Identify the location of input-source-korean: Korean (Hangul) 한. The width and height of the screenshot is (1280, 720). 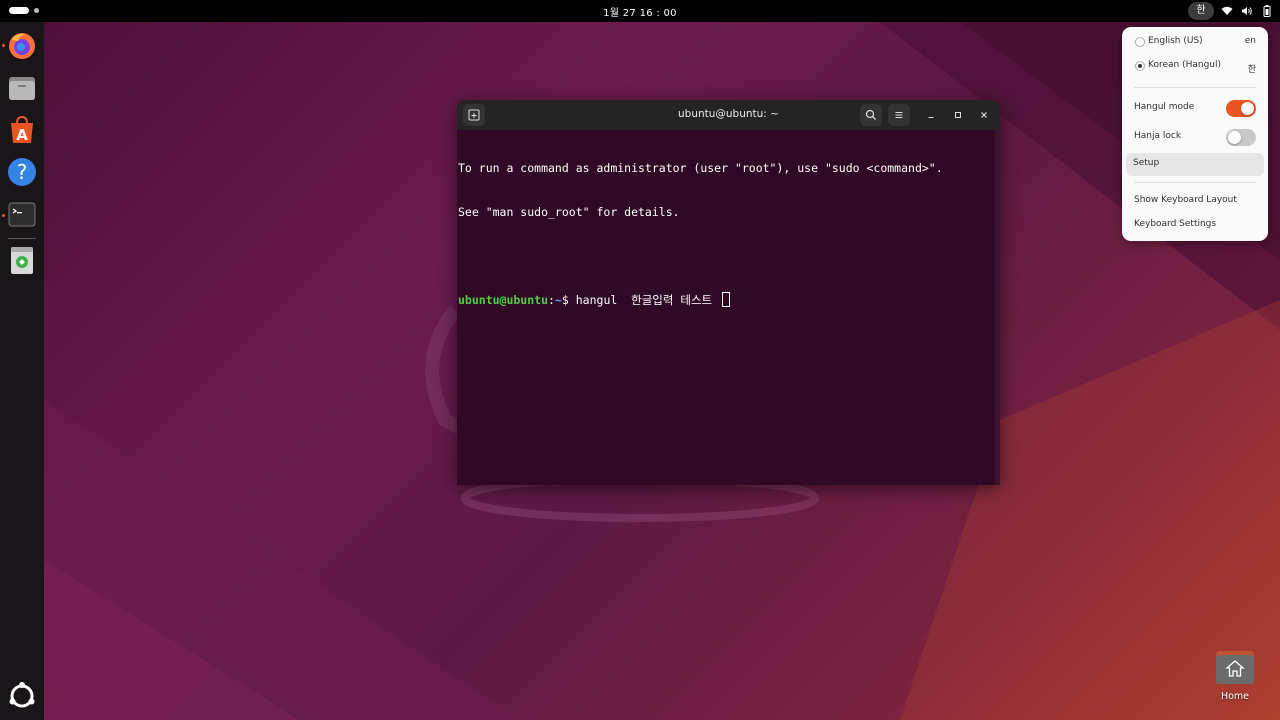
(1195, 66).